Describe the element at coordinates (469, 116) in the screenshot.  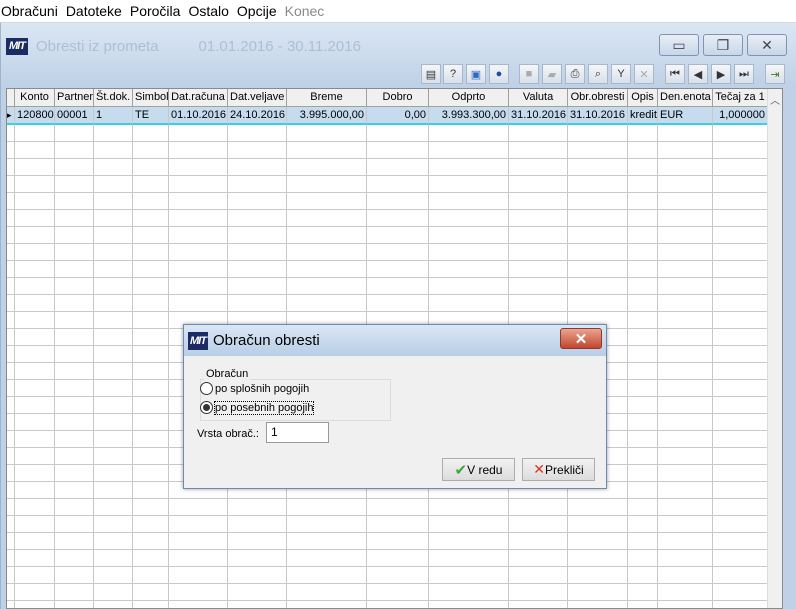
I see `grid-cell: 3.993.300,00` at that location.